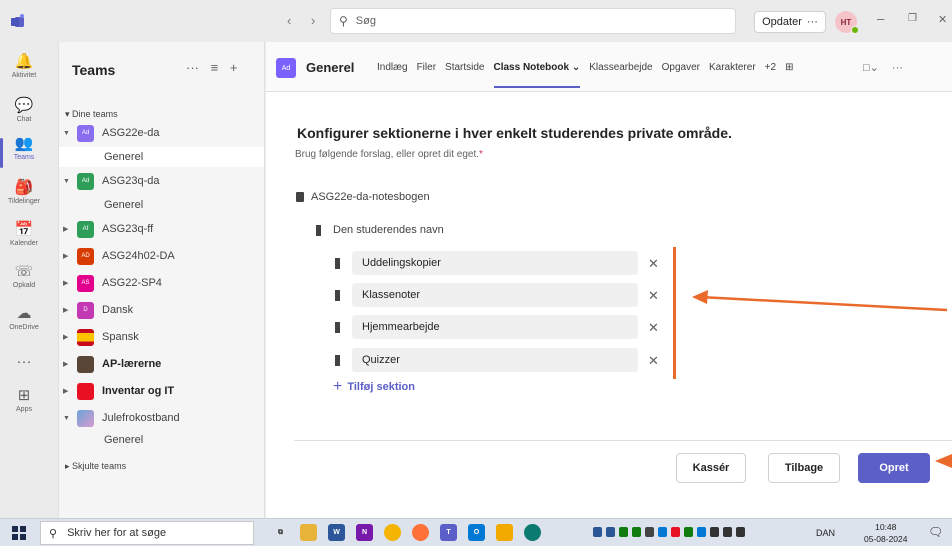  Describe the element at coordinates (740, 532) in the screenshot. I see `pen-icon` at that location.